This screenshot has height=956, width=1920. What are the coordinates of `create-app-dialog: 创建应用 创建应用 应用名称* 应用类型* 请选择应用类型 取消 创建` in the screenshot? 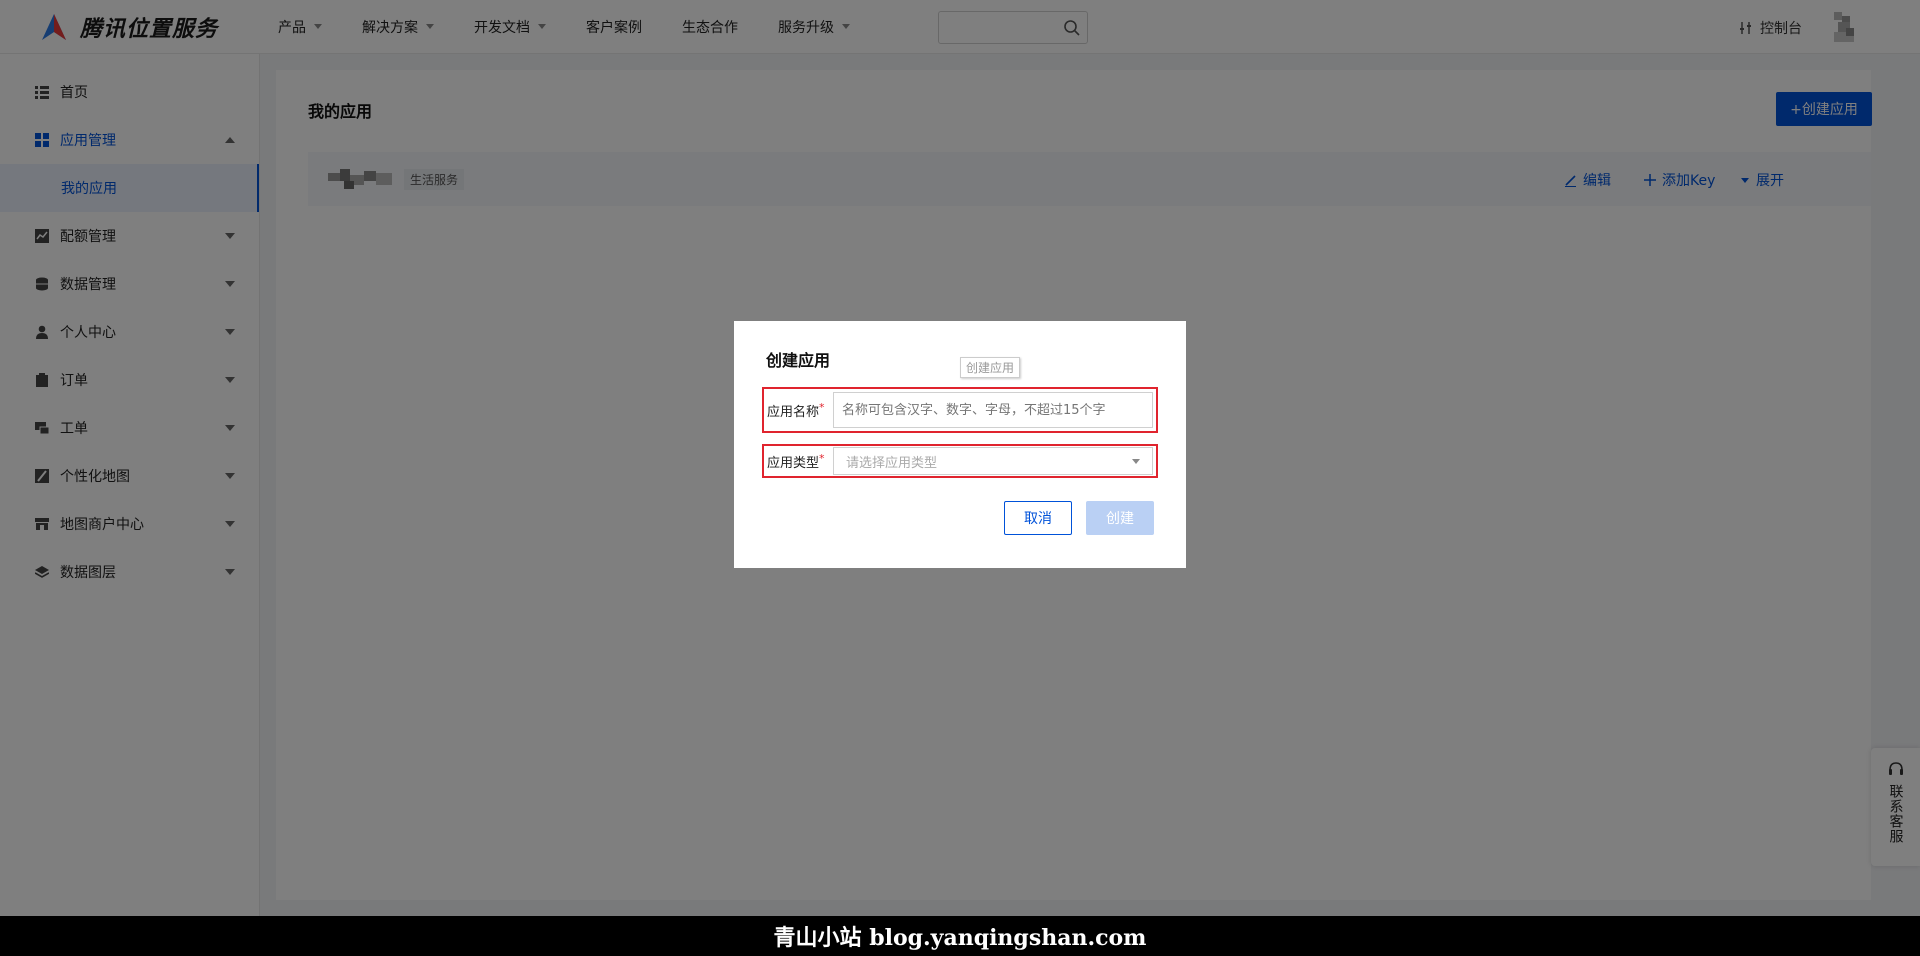 It's located at (960, 444).